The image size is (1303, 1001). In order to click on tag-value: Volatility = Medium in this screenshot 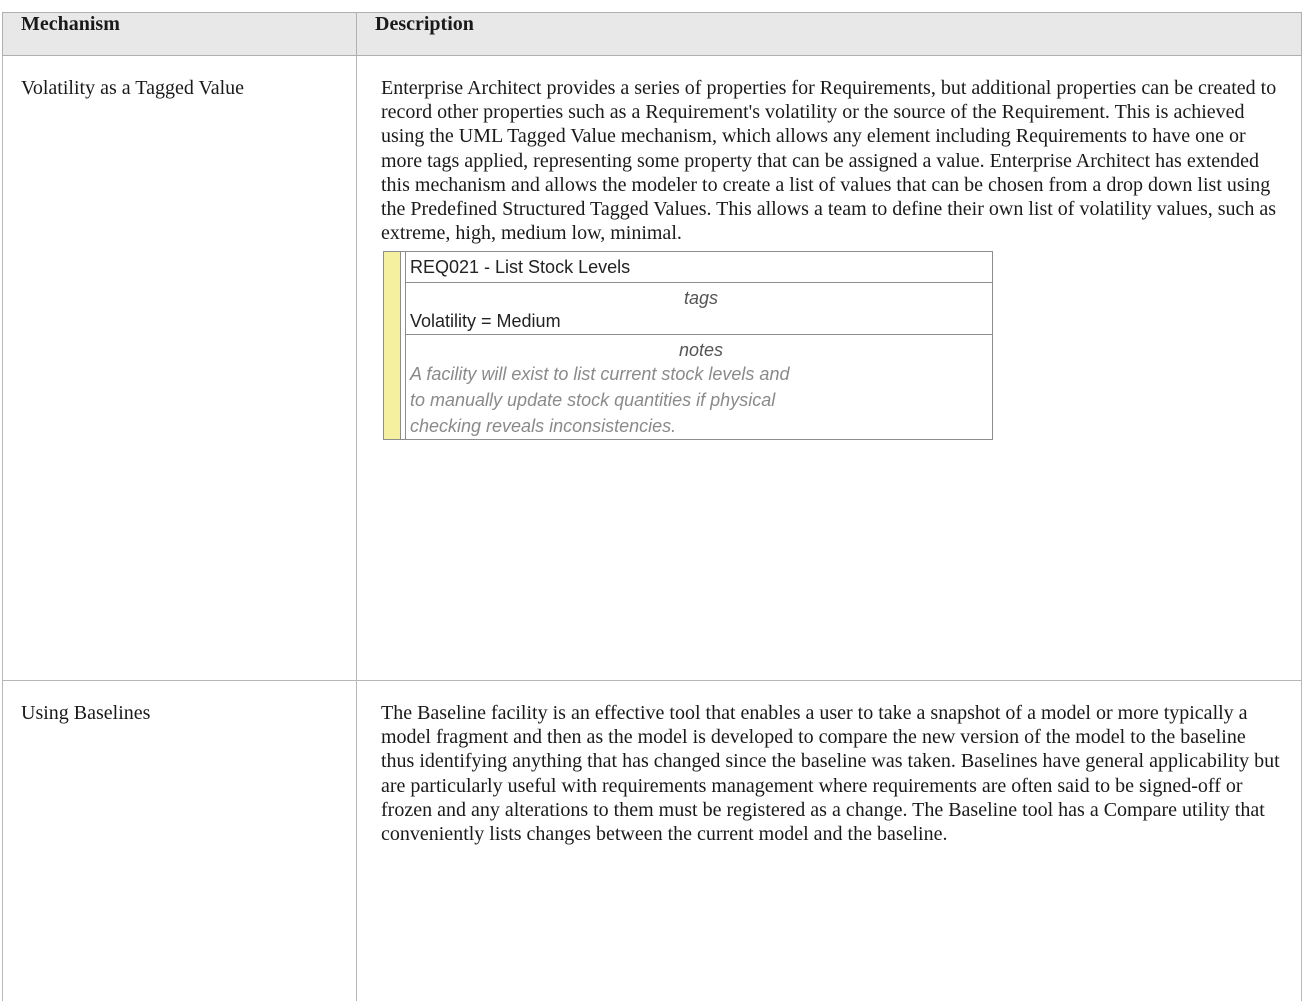, I will do `click(701, 321)`.